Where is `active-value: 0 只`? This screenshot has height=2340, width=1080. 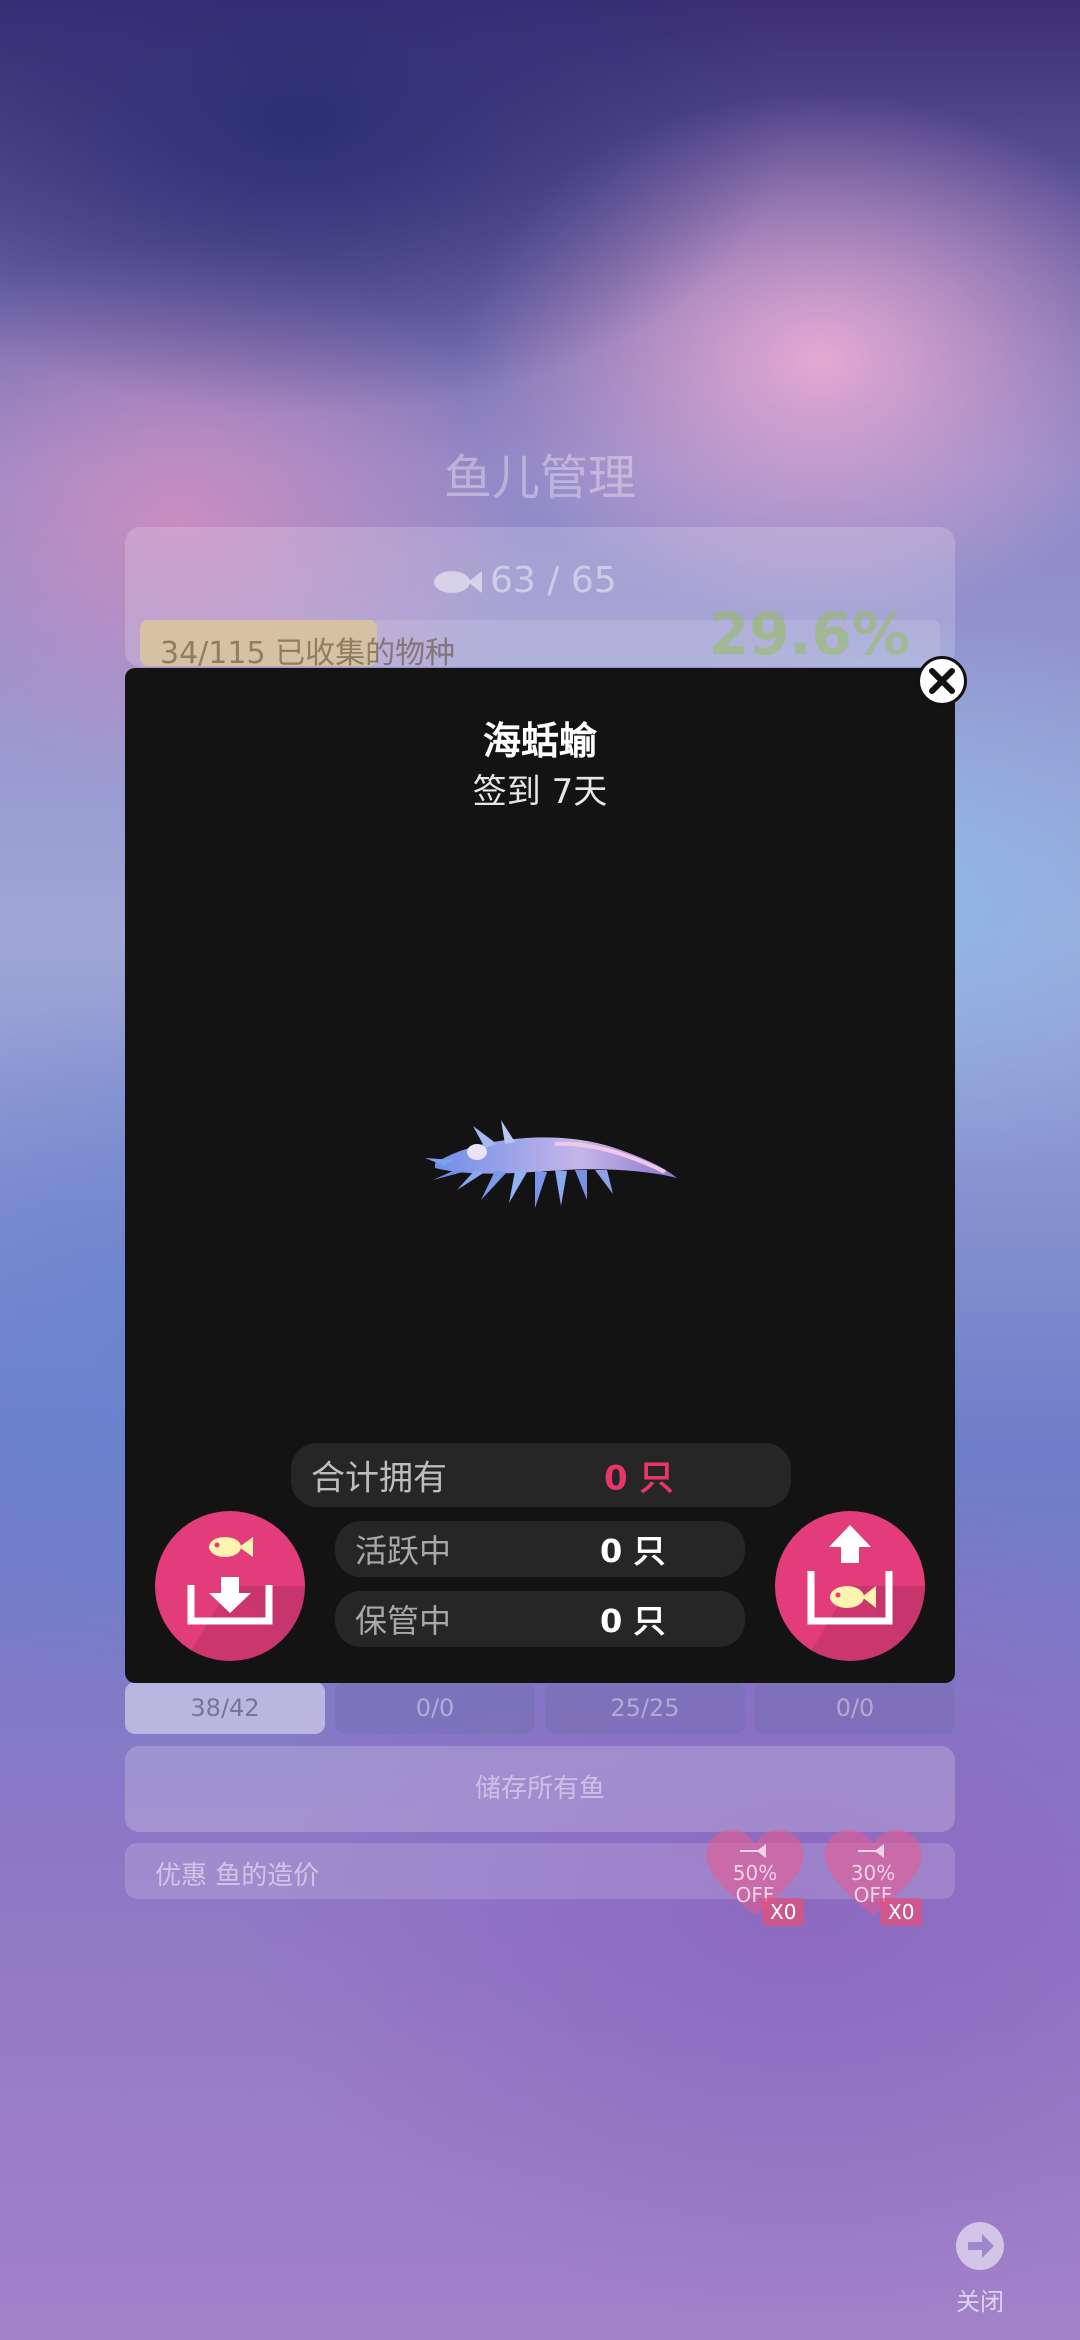
active-value: 0 只 is located at coordinates (633, 1551).